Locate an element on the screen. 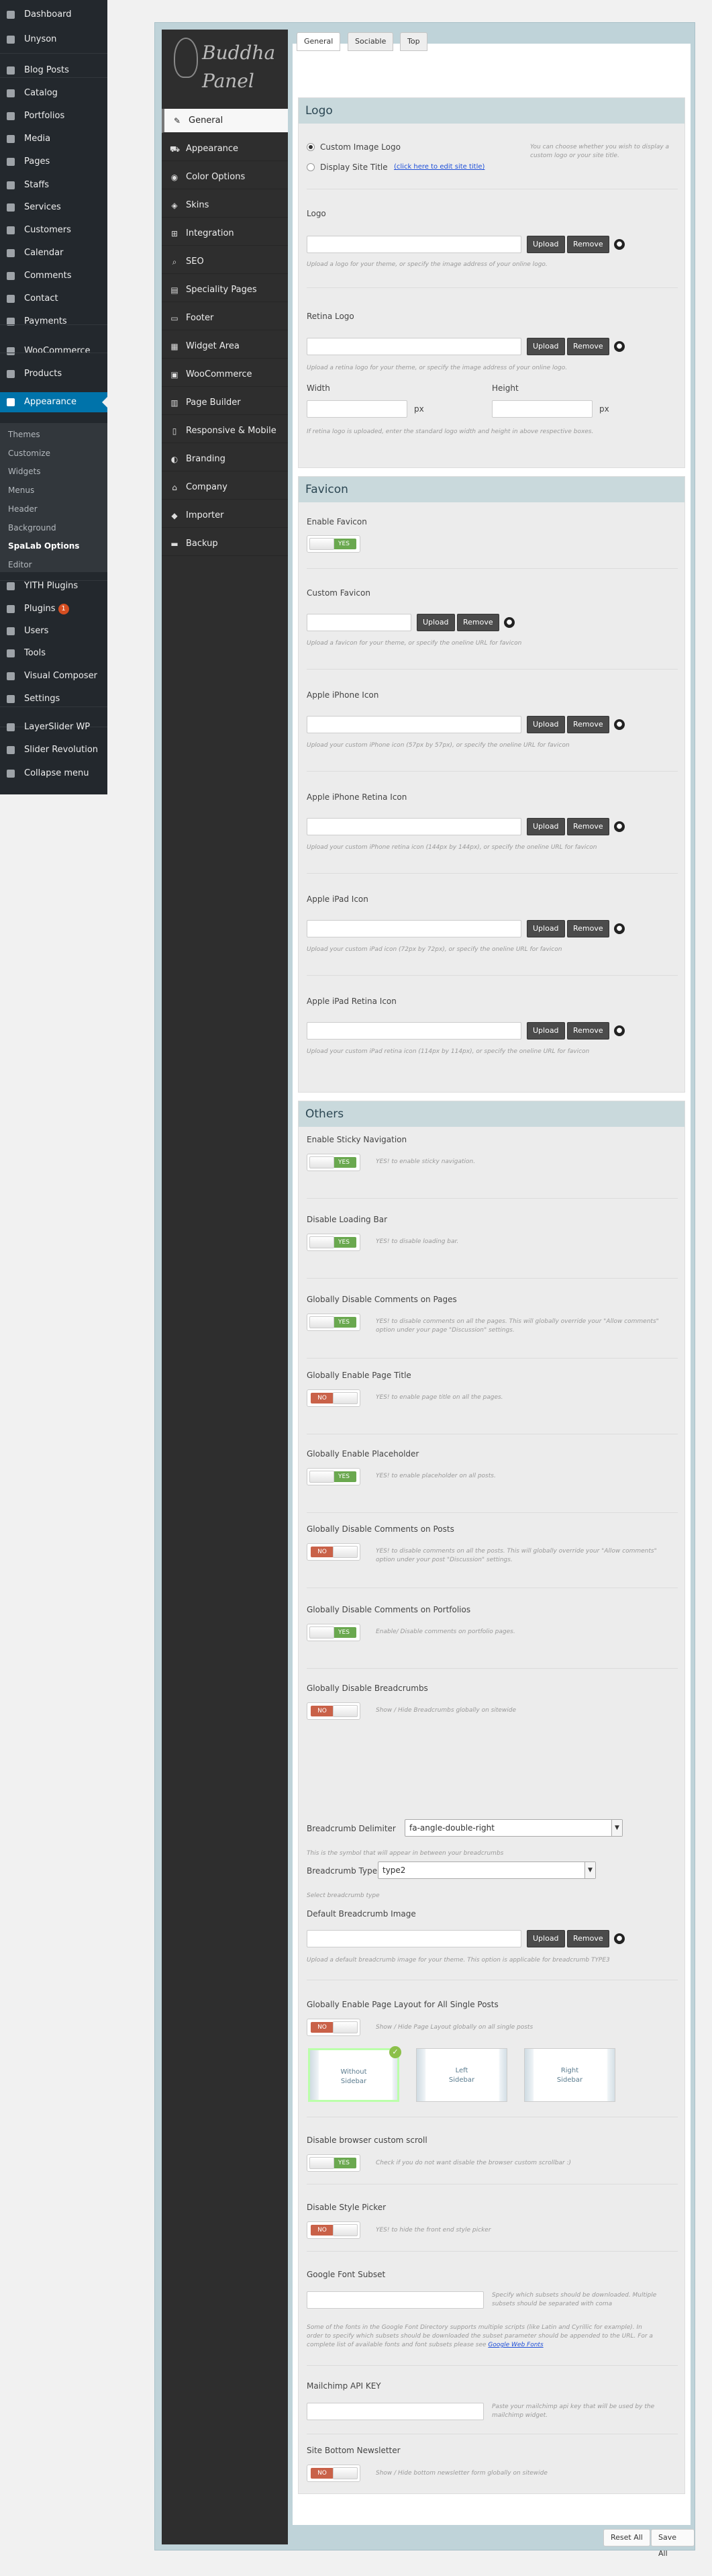 Image resolution: width=712 pixels, height=2576 pixels. wp-menu-item: Catalog is located at coordinates (53, 93).